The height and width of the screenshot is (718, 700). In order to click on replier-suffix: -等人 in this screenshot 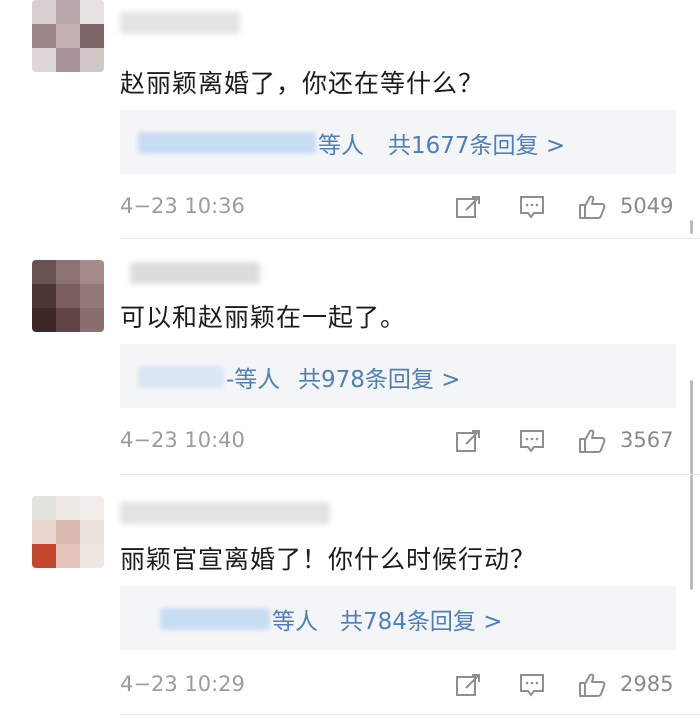, I will do `click(253, 380)`.